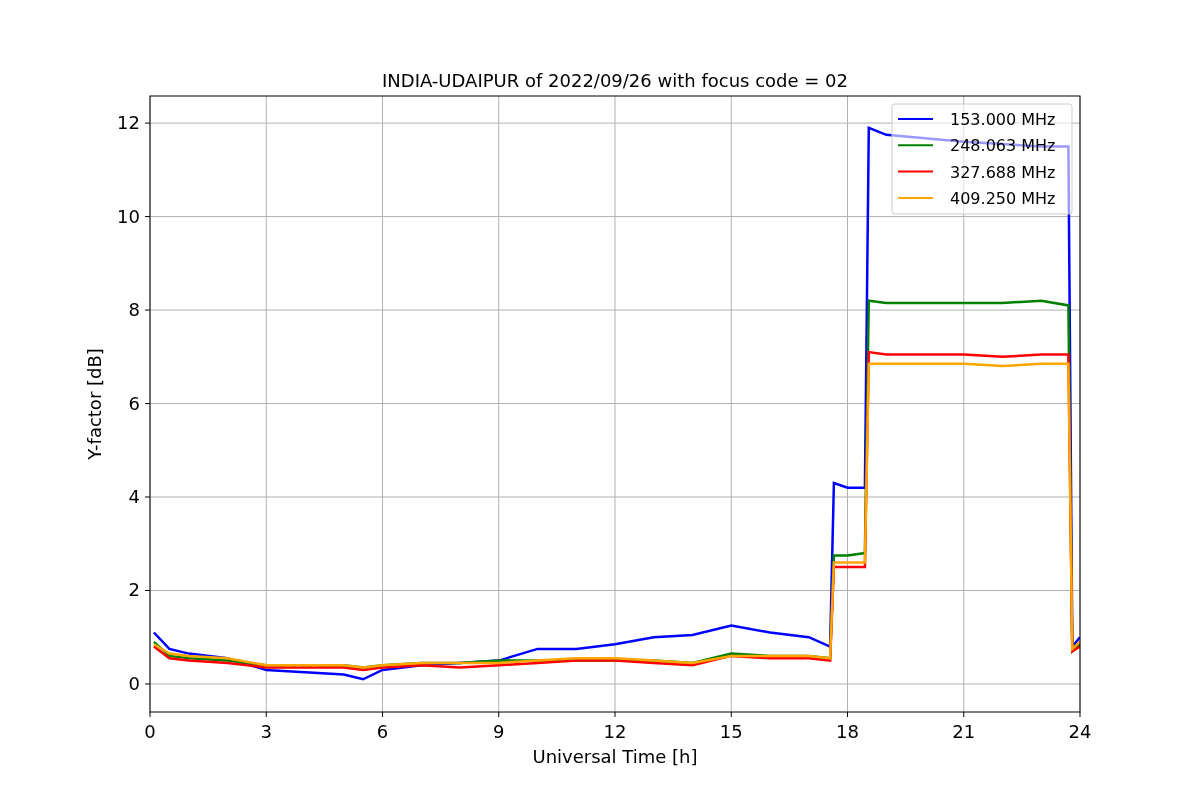 Image resolution: width=1200 pixels, height=800 pixels. What do you see at coordinates (266, 731) in the screenshot?
I see `x-tick-label: 3` at bounding box center [266, 731].